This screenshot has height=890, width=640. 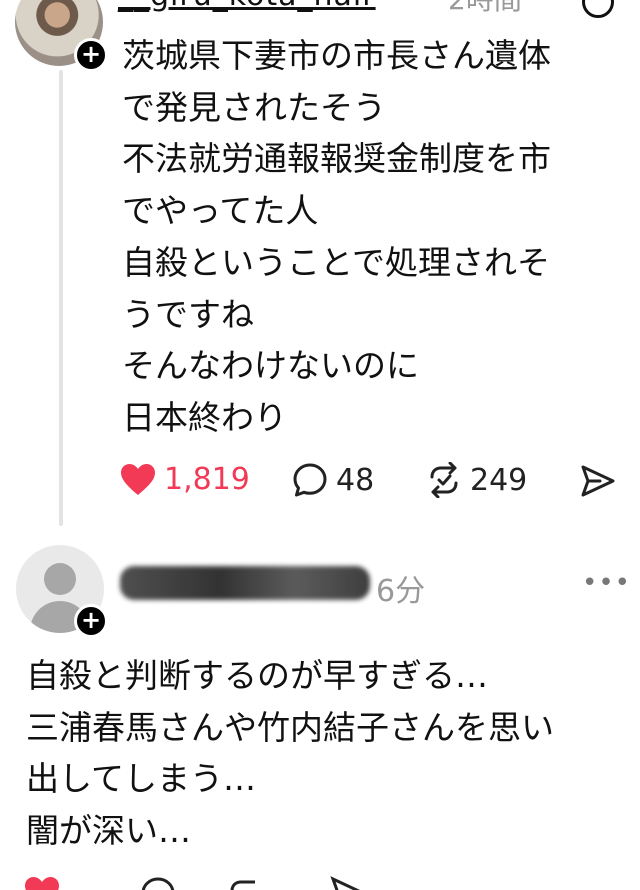 What do you see at coordinates (606, 583) in the screenshot?
I see `more-icon: •••` at bounding box center [606, 583].